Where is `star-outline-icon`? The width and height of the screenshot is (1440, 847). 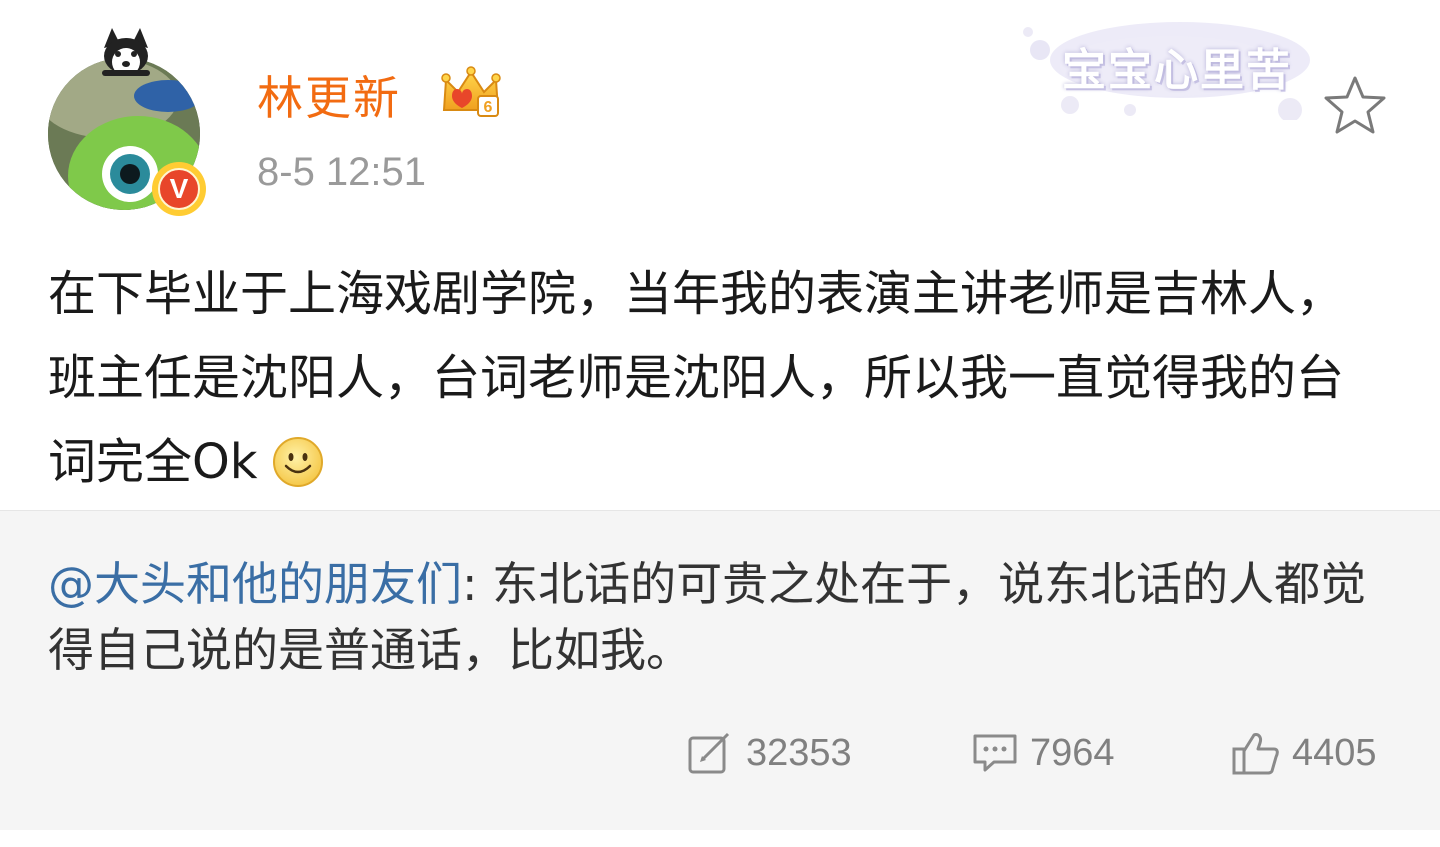
star-outline-icon is located at coordinates (1355, 105).